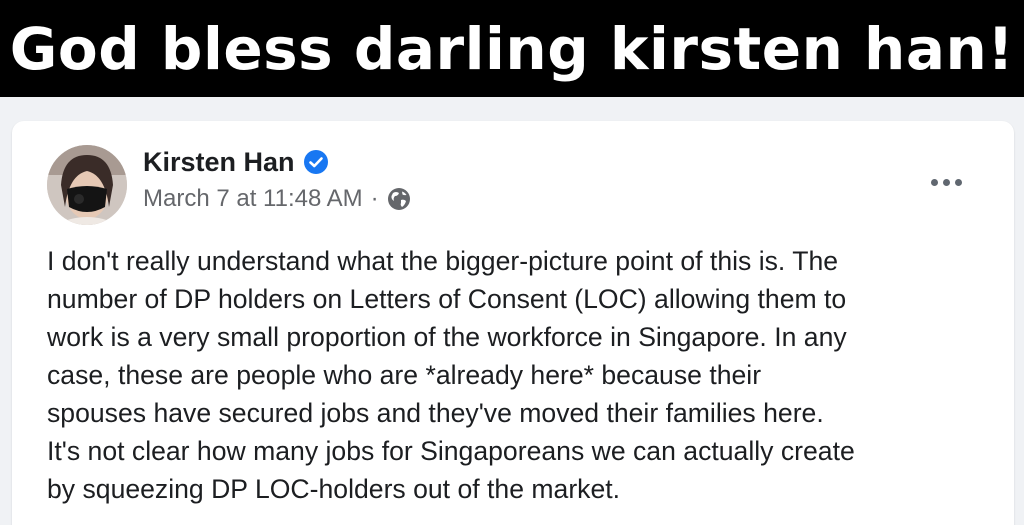 The height and width of the screenshot is (525, 1024). I want to click on globe-icon, so click(399, 199).